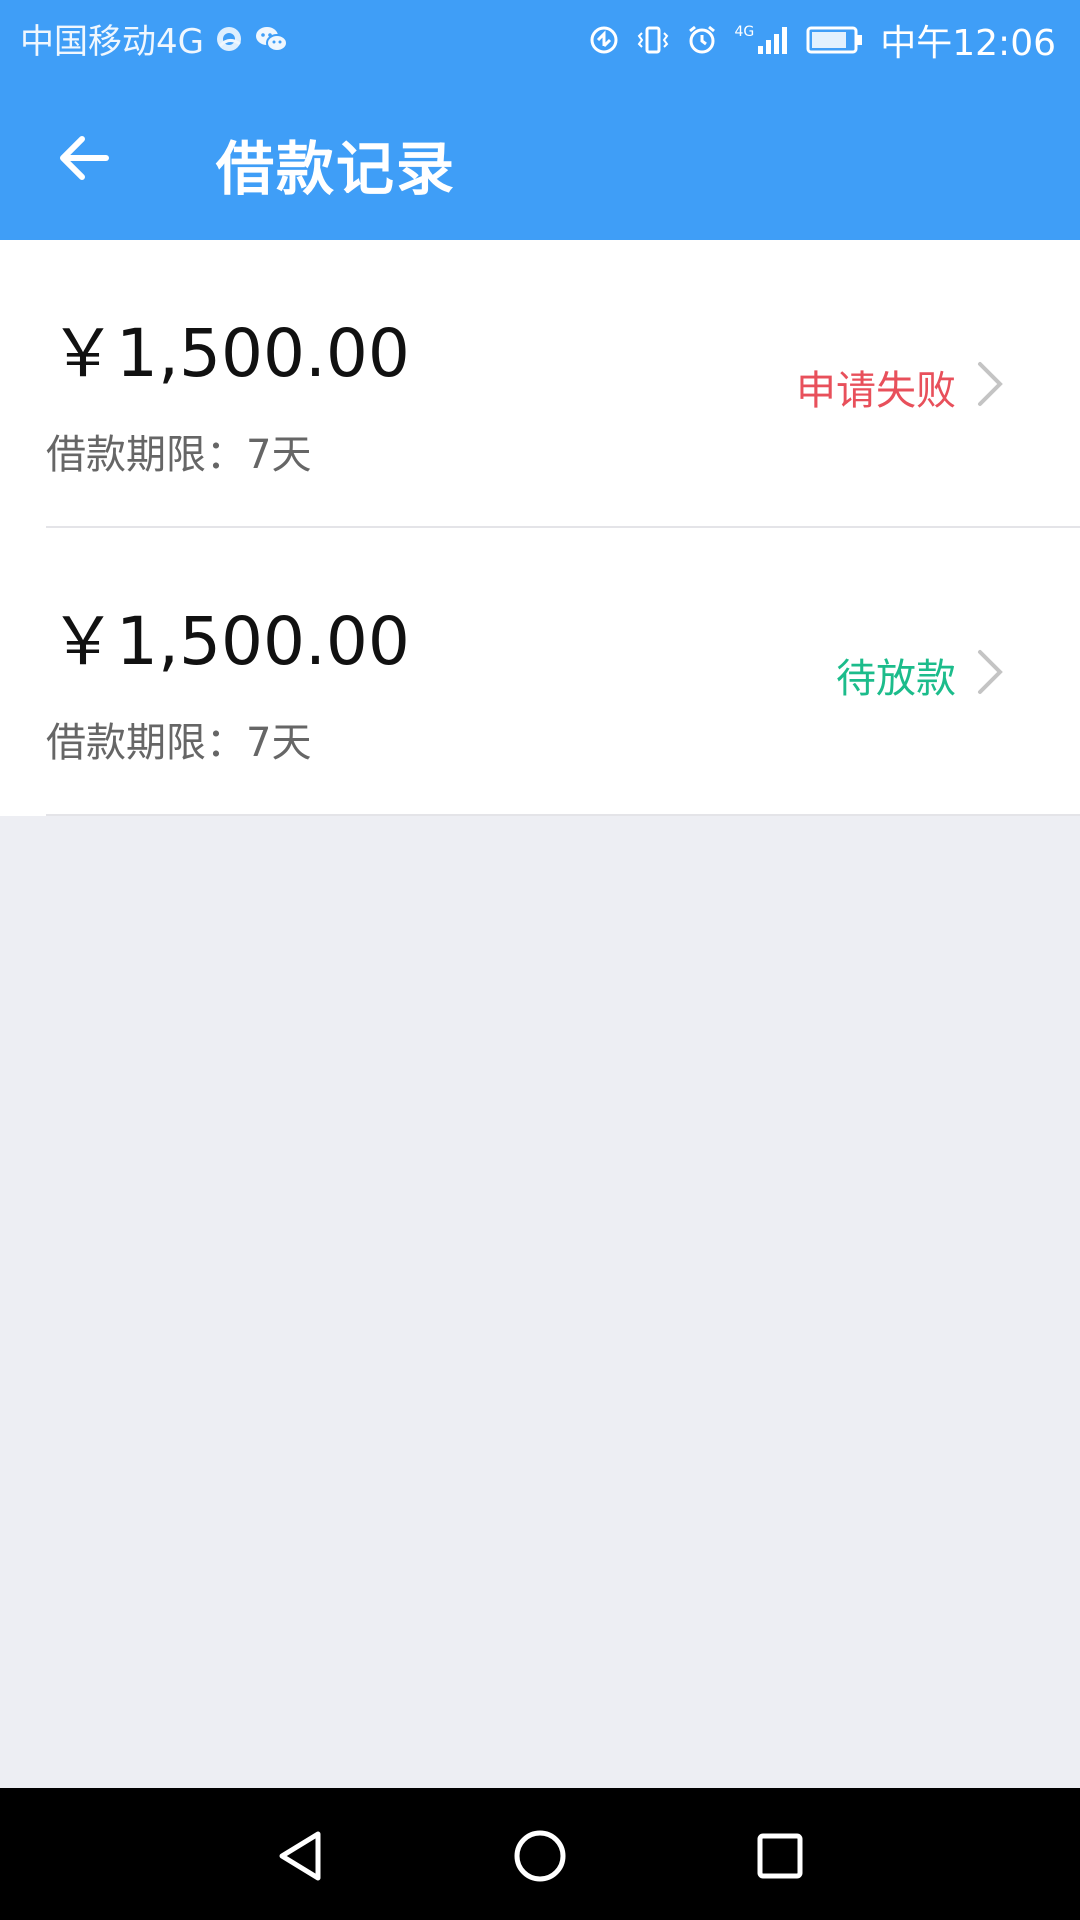 The height and width of the screenshot is (1920, 1080). I want to click on back-triangle-icon, so click(300, 1856).